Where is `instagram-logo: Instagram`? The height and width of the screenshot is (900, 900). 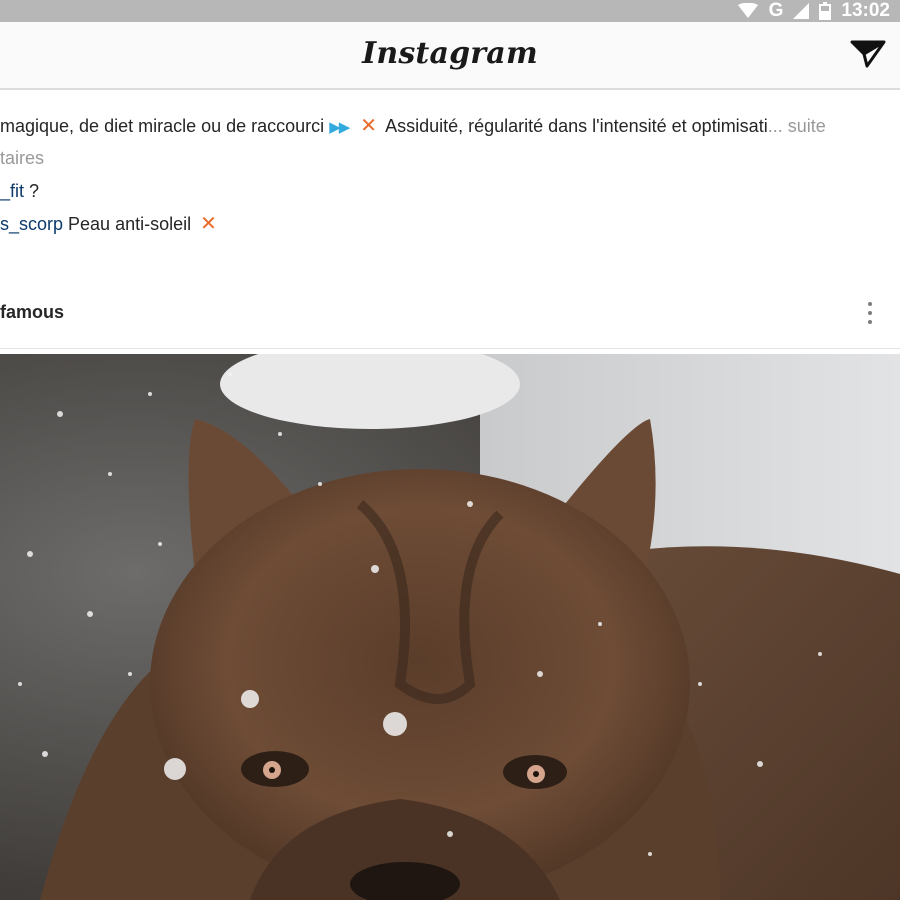 instagram-logo: Instagram is located at coordinates (450, 53).